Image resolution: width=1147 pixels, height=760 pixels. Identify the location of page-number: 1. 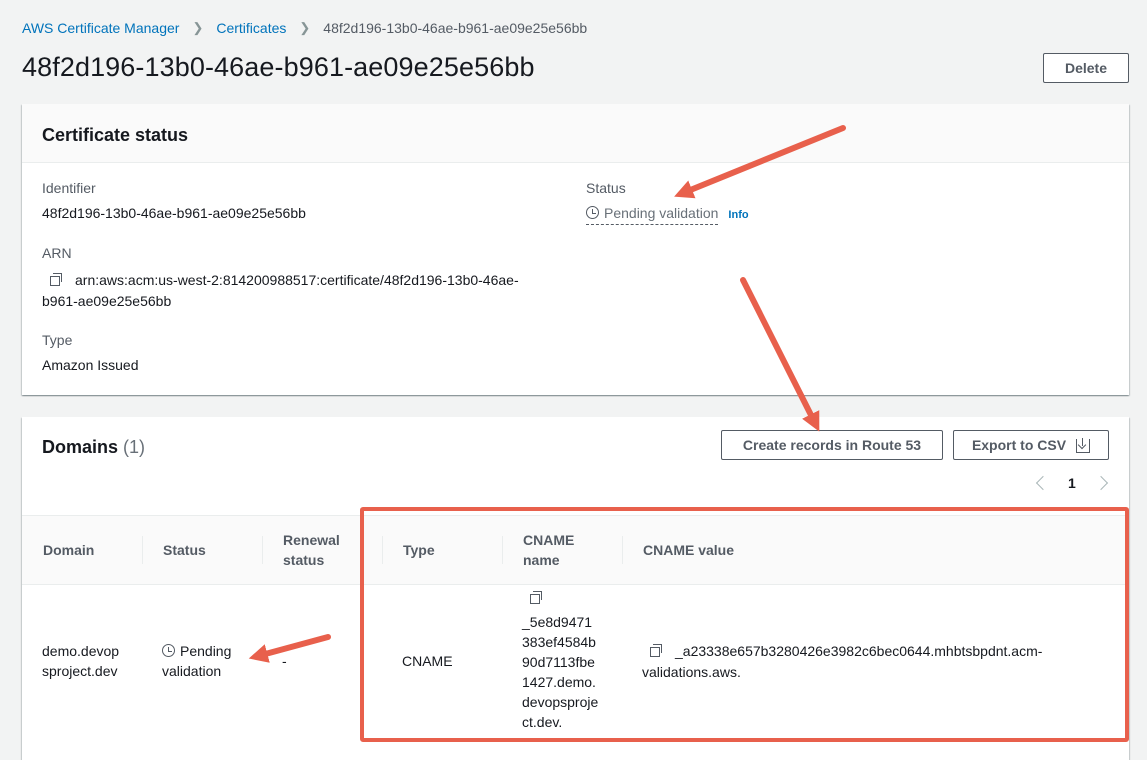
(1072, 483).